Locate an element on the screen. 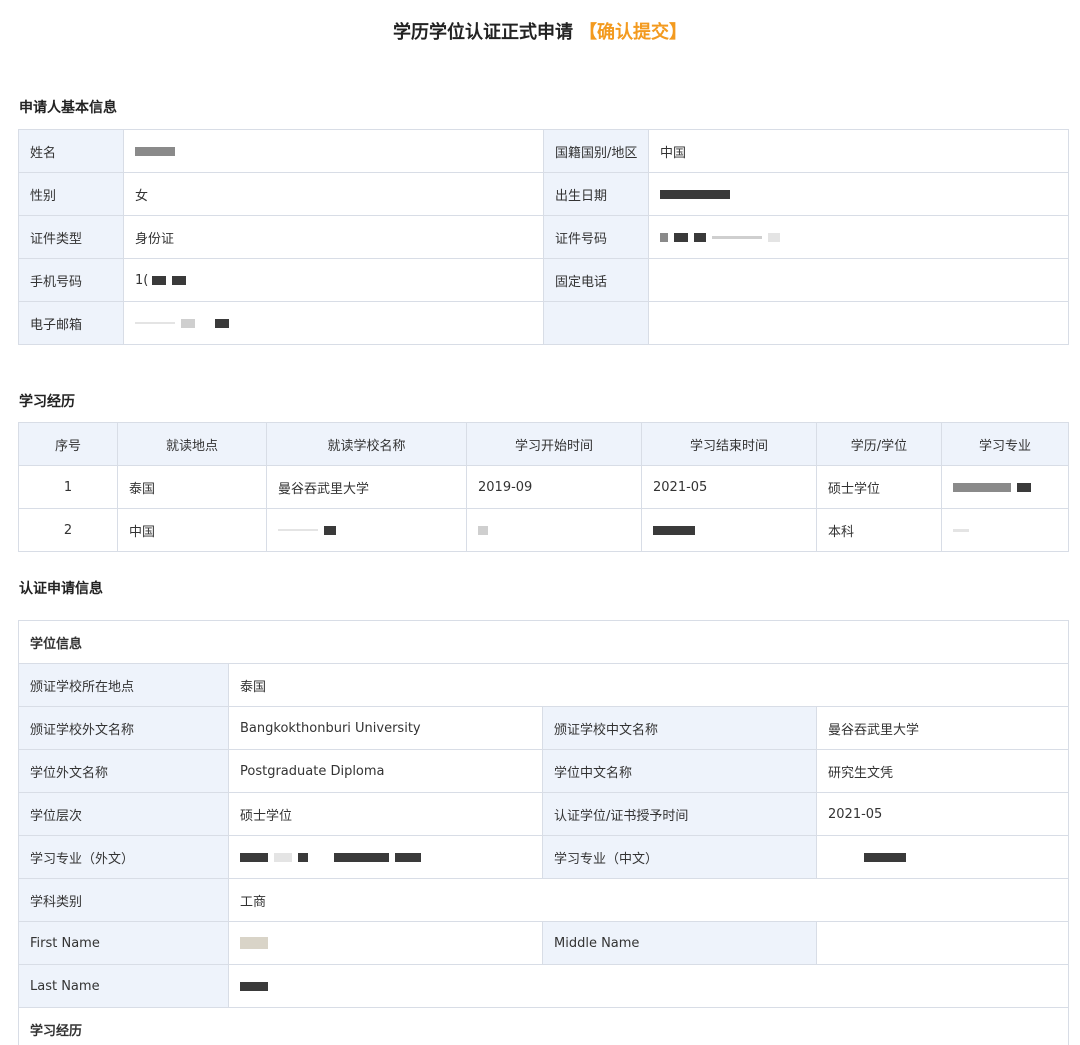 This screenshot has width=1080, height=1045. table-row: Last Name is located at coordinates (544, 986).